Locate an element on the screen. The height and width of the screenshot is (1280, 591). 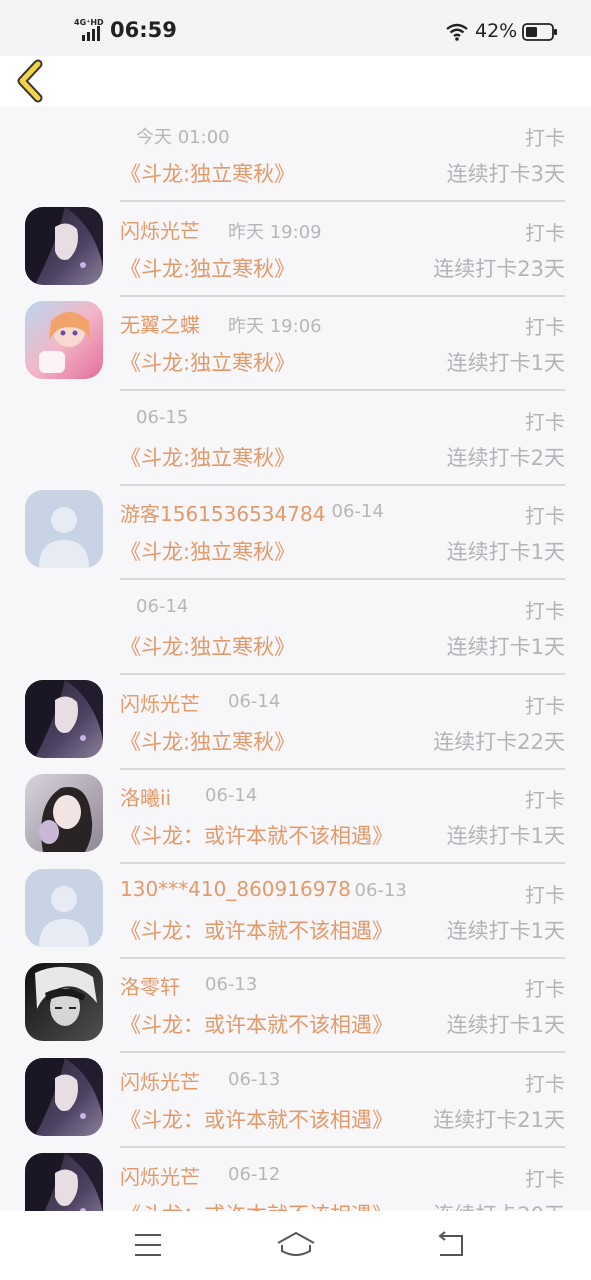
anime-avatar-icon is located at coordinates (64, 1181).